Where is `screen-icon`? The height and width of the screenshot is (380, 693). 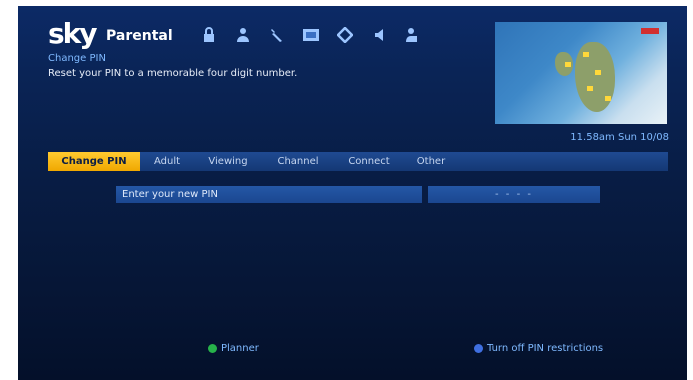 screen-icon is located at coordinates (311, 35).